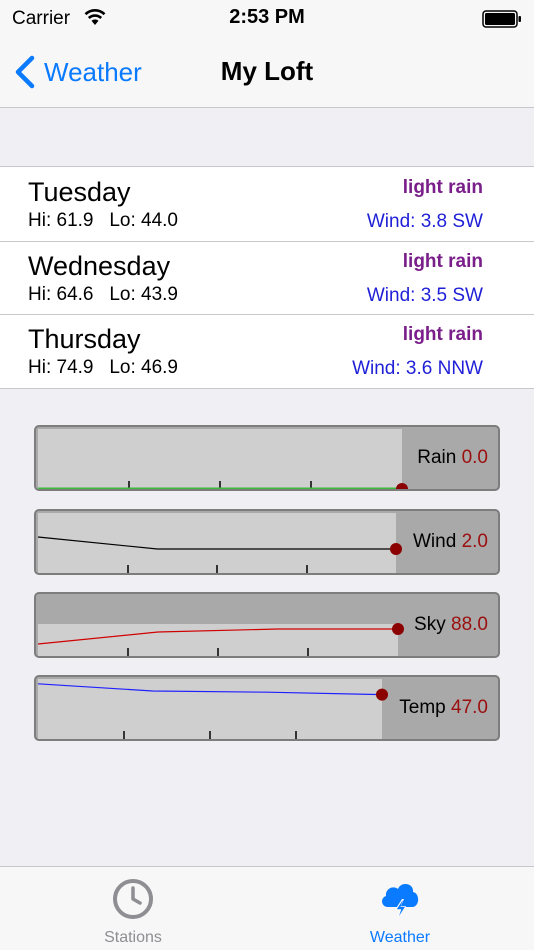 The image size is (534, 950). I want to click on gauge-label: Temp 47.0, so click(443, 708).